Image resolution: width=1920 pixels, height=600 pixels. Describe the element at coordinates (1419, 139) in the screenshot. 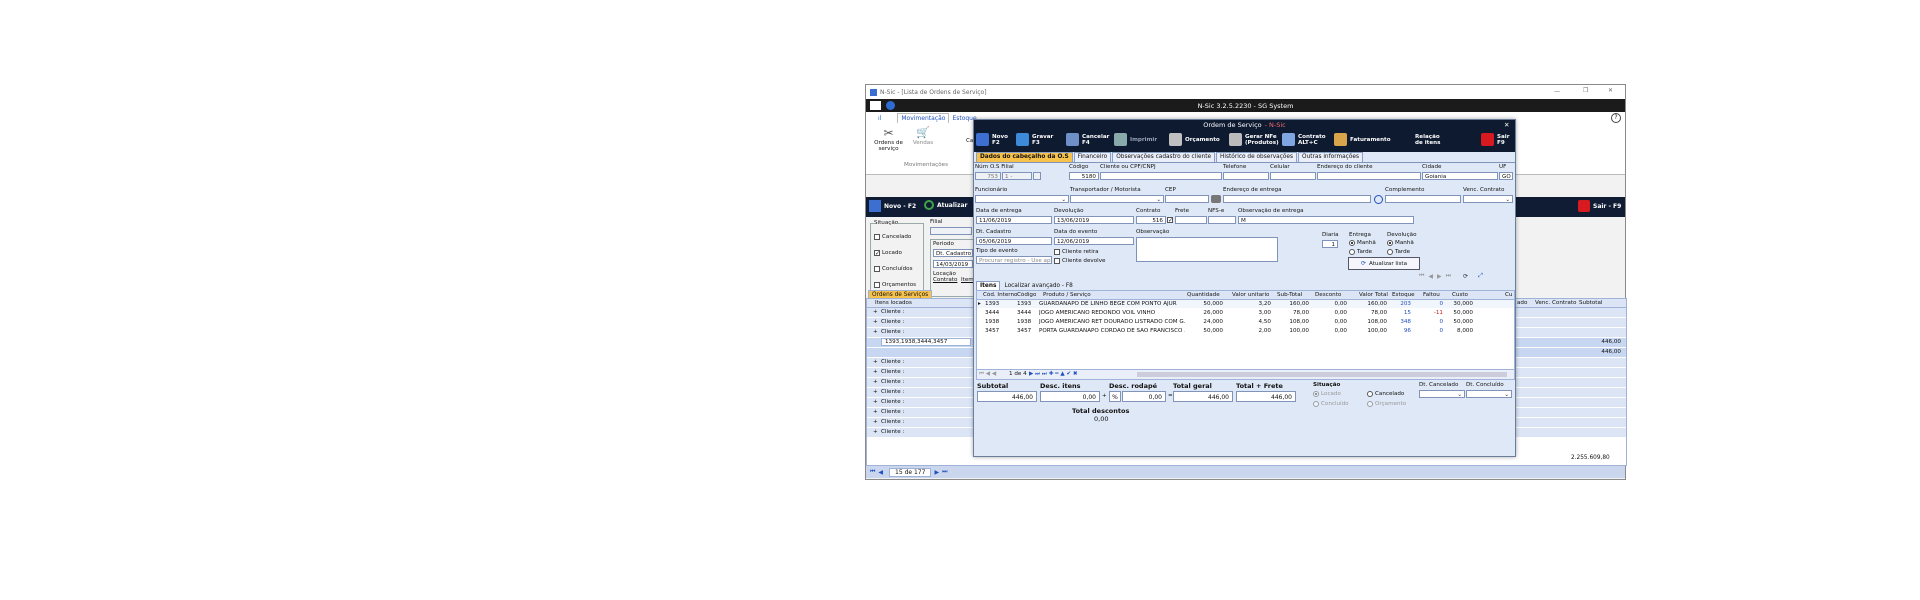

I see `toolbar-button-list: Relação de itens` at that location.